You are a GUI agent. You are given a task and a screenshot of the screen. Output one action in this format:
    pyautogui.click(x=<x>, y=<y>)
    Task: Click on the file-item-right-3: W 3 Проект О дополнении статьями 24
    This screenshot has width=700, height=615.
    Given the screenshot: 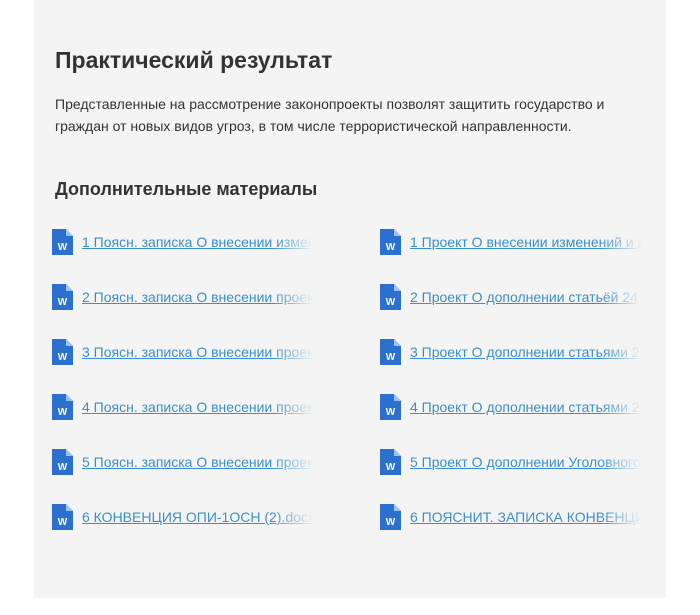 What is the action you would take?
    pyautogui.click(x=515, y=353)
    